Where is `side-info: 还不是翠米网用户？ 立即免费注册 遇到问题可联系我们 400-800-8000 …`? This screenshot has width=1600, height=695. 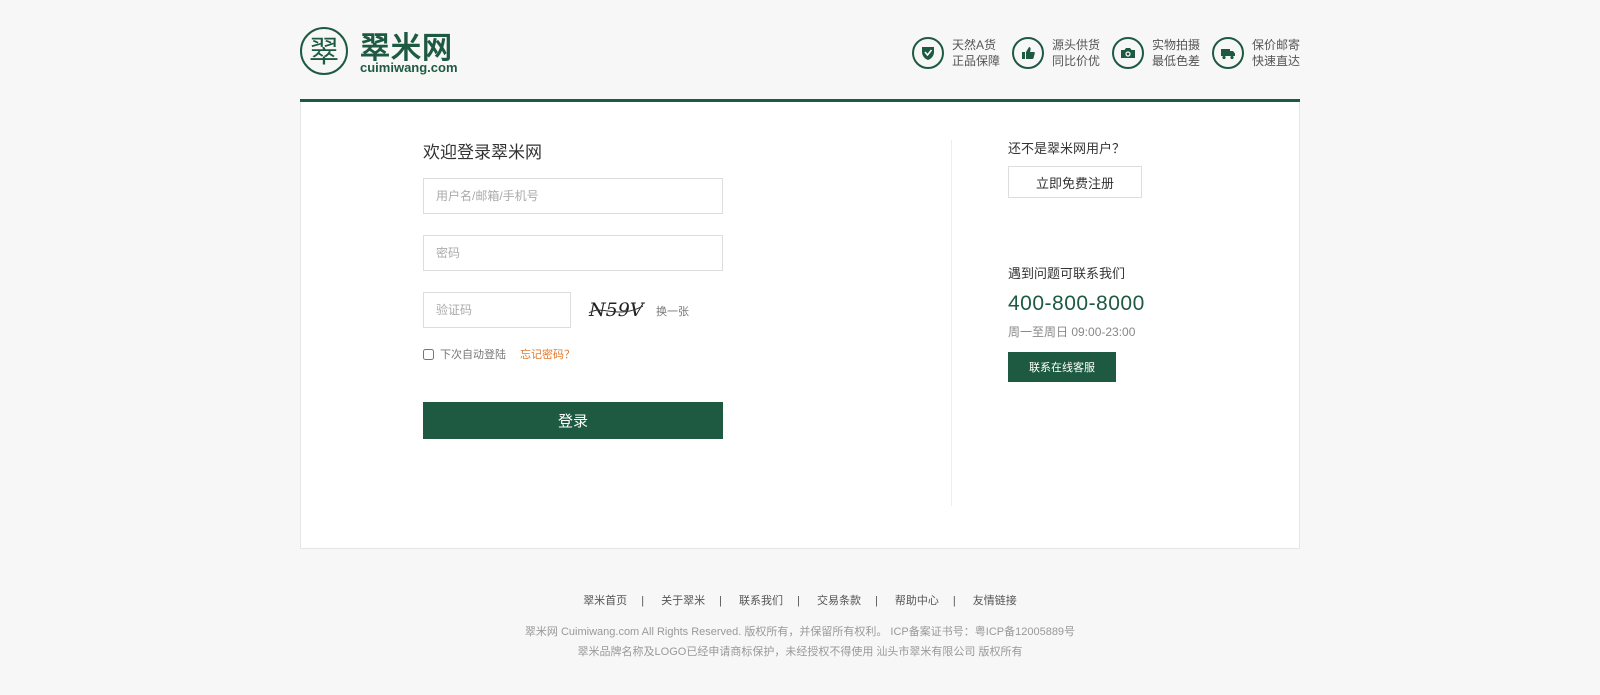
side-info: 还不是翠米网用户？ 立即免费注册 遇到问题可联系我们 400-800-8000 … is located at coordinates (1128, 260).